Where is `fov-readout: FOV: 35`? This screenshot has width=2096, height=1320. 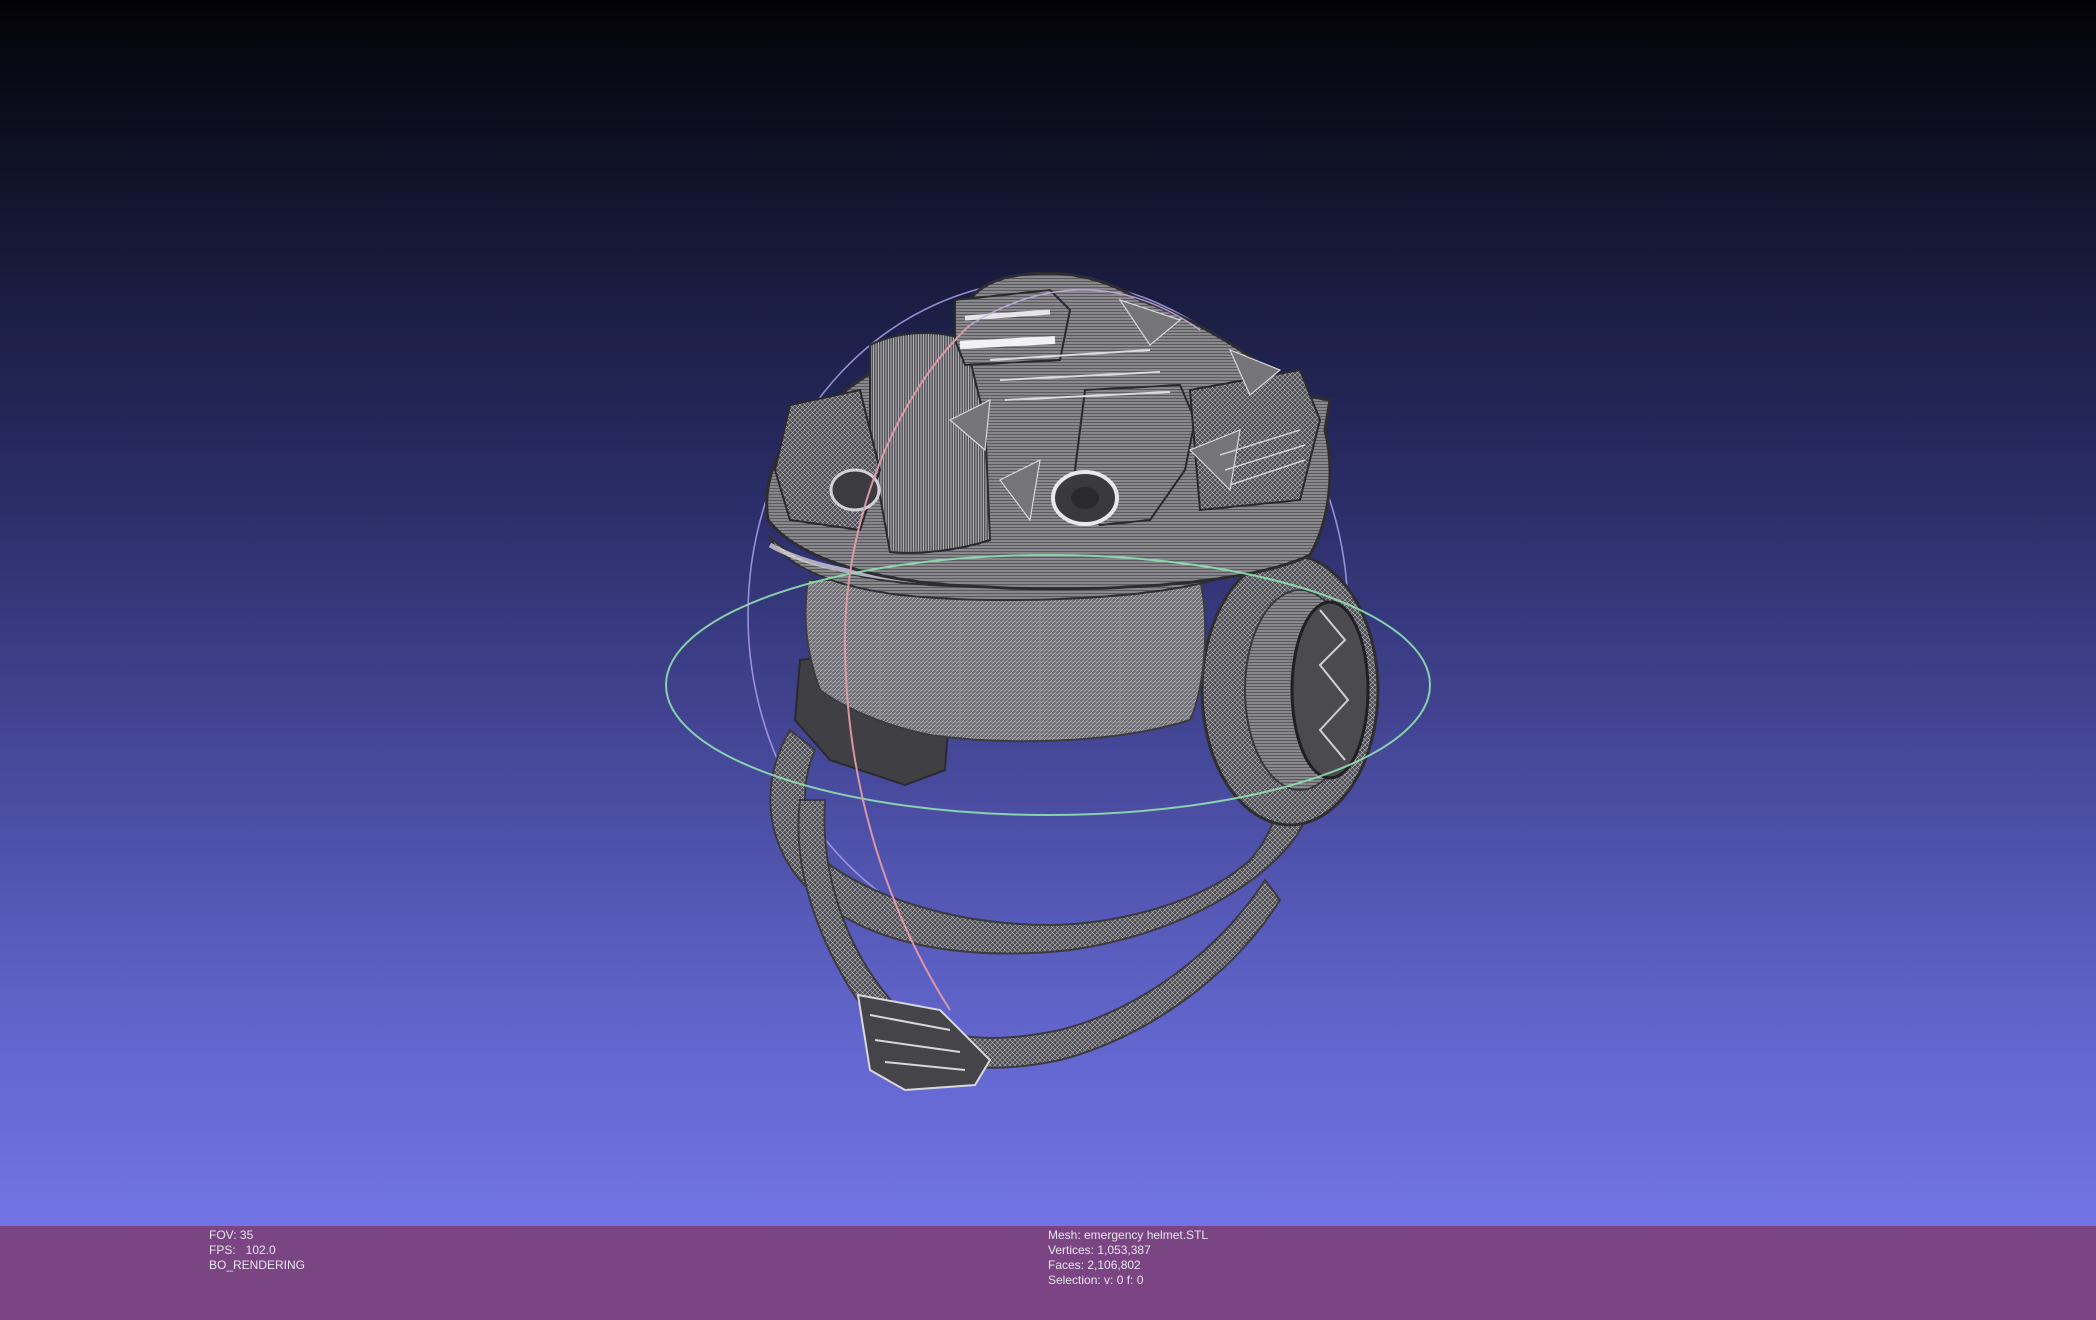 fov-readout: FOV: 35 is located at coordinates (231, 1235).